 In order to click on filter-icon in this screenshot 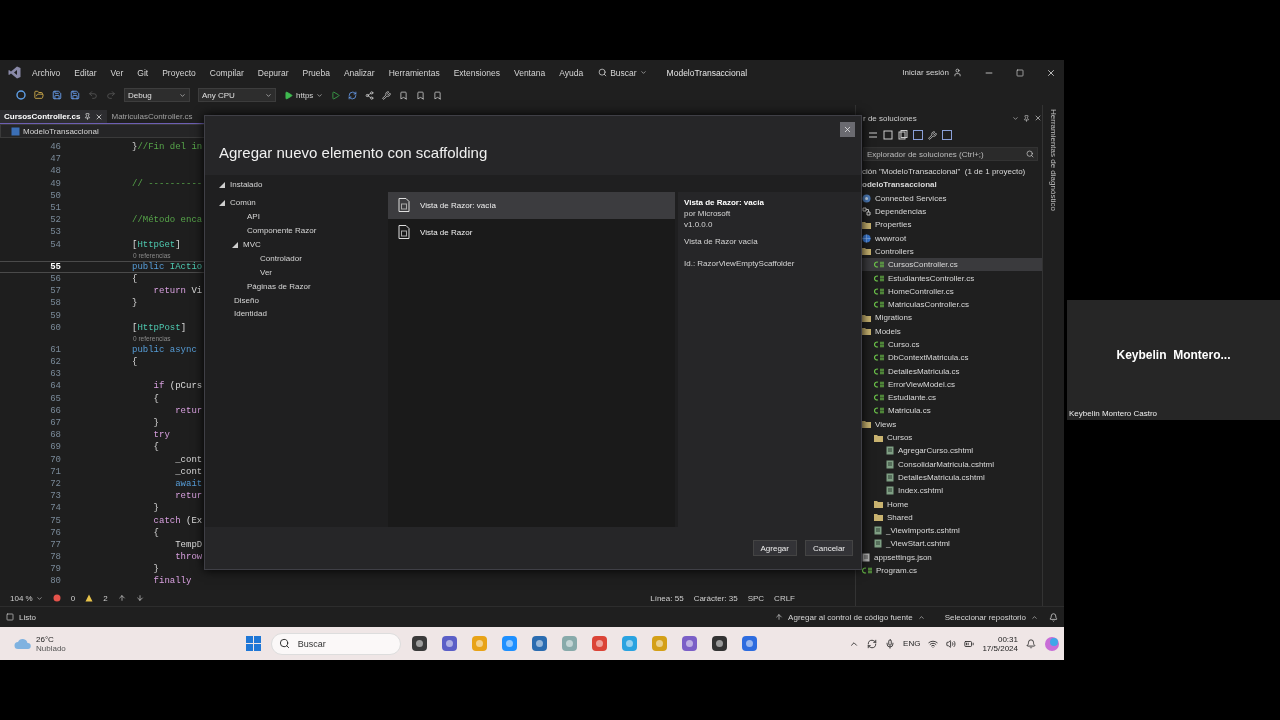, I will do `click(918, 135)`.